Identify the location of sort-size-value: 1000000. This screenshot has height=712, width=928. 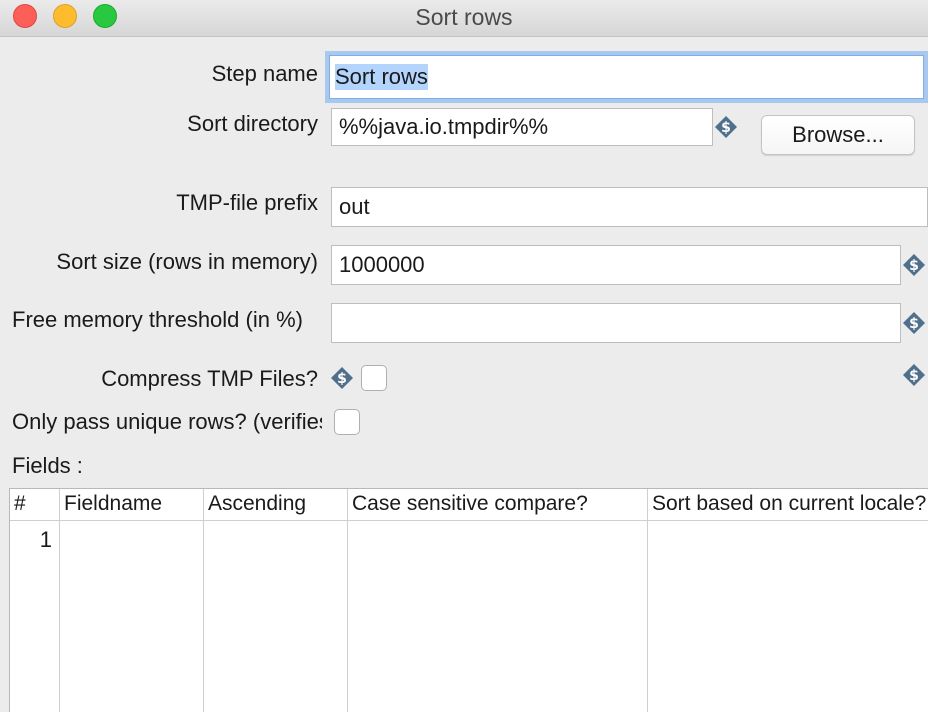
(382, 264).